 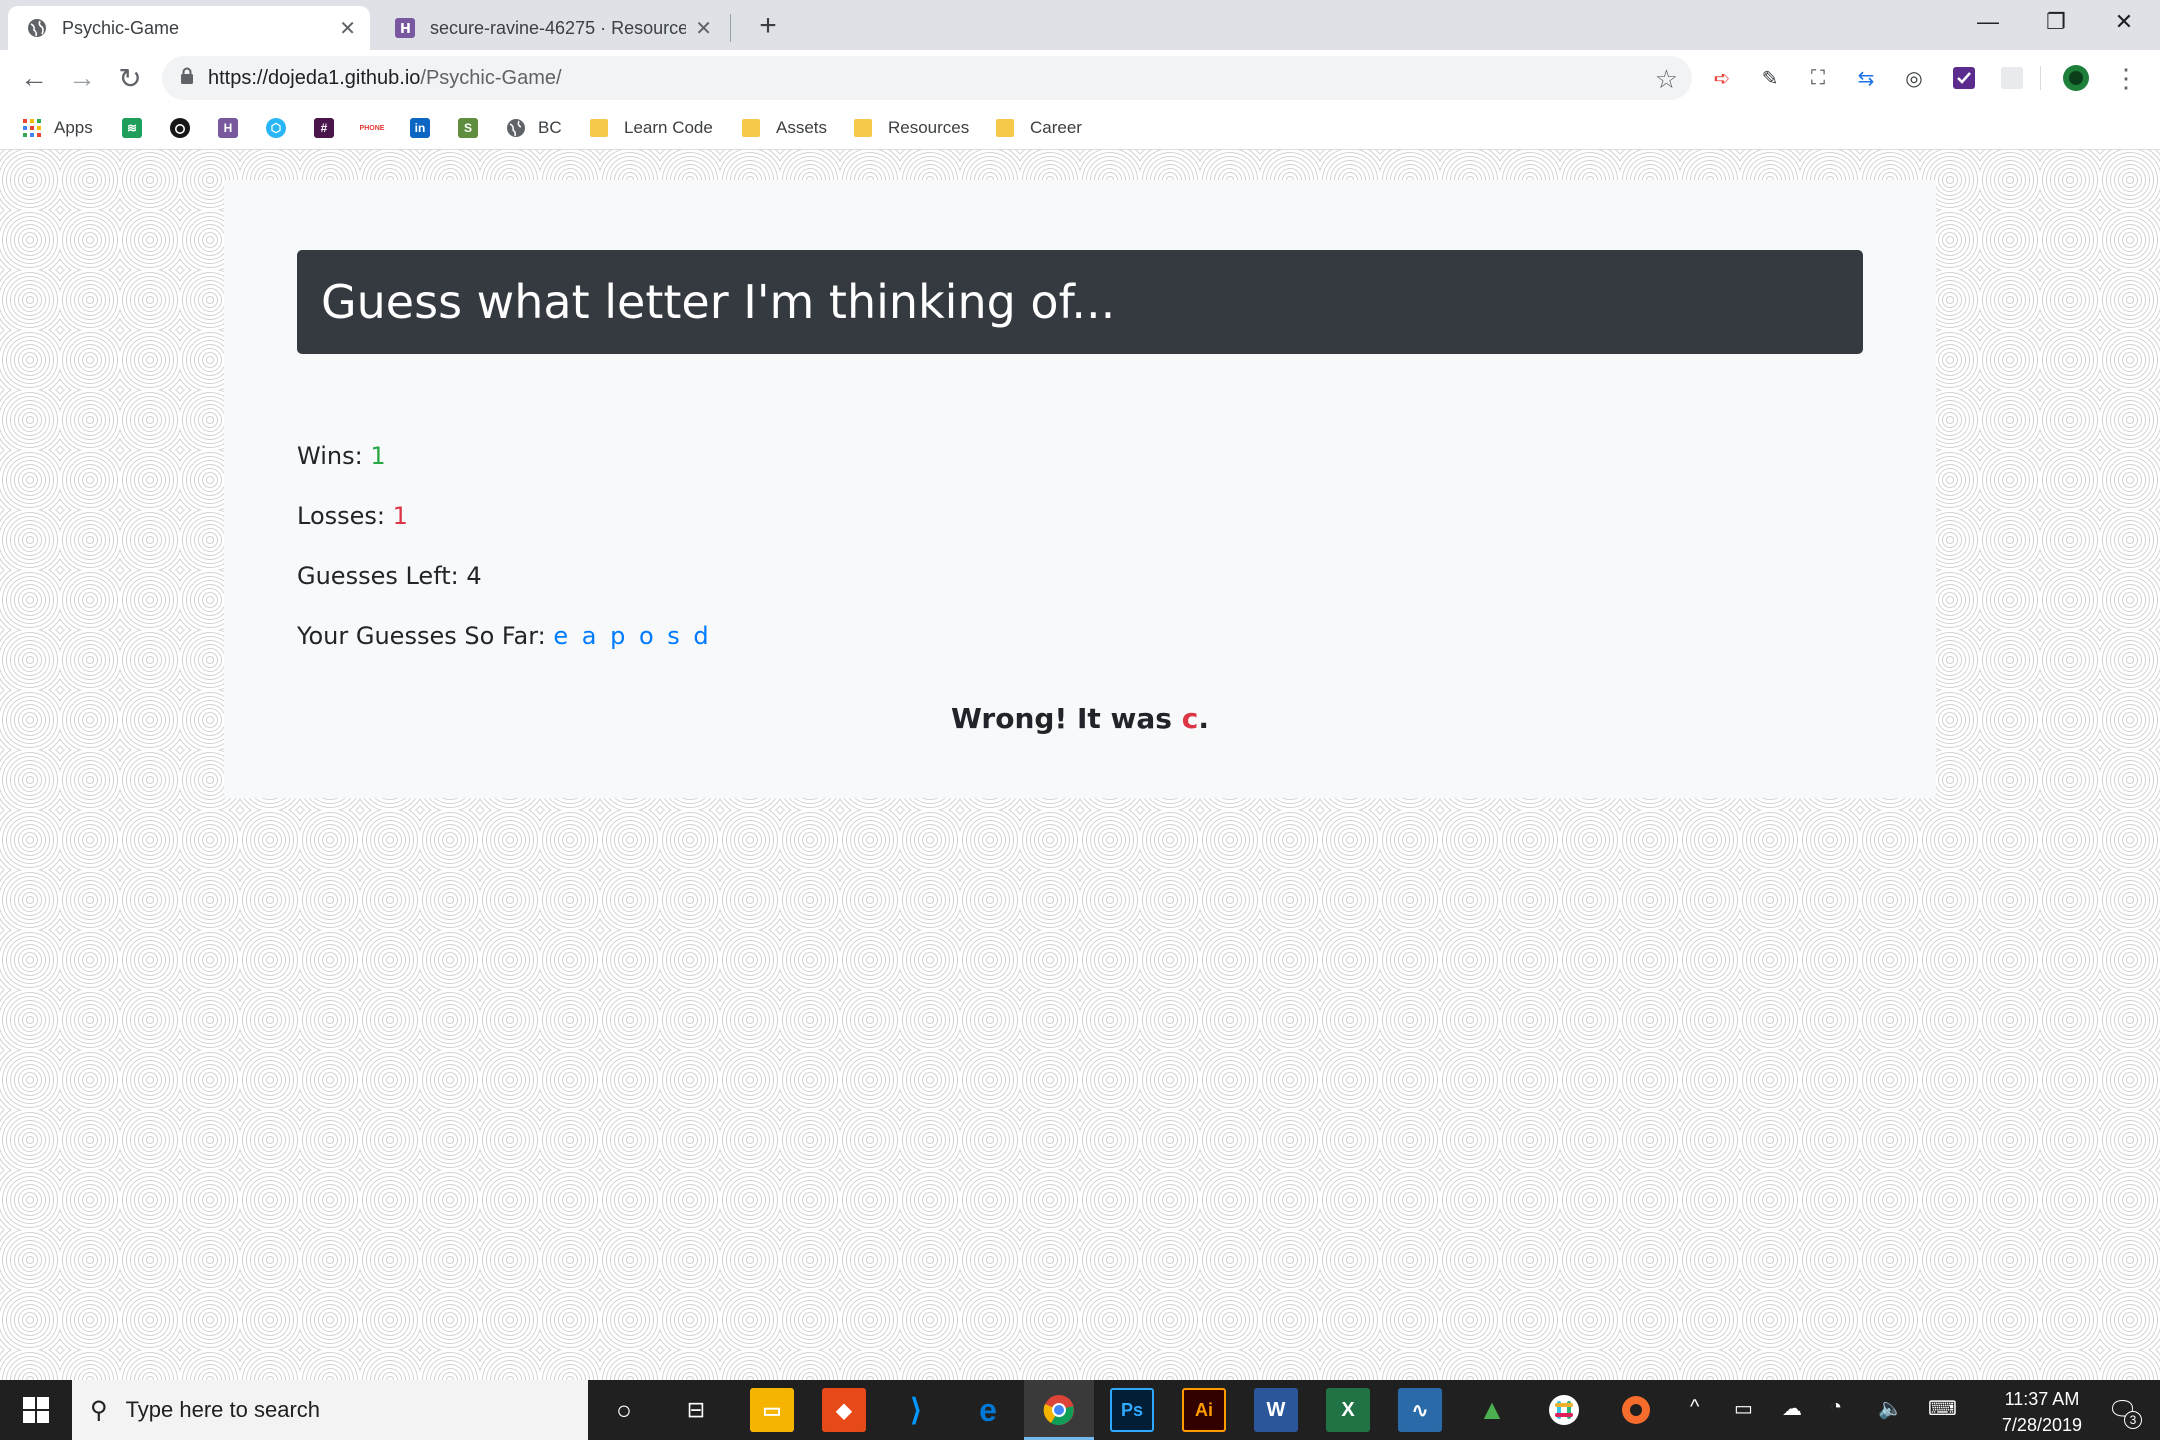 I want to click on bookmark-phone: PHONE, so click(x=377, y=128).